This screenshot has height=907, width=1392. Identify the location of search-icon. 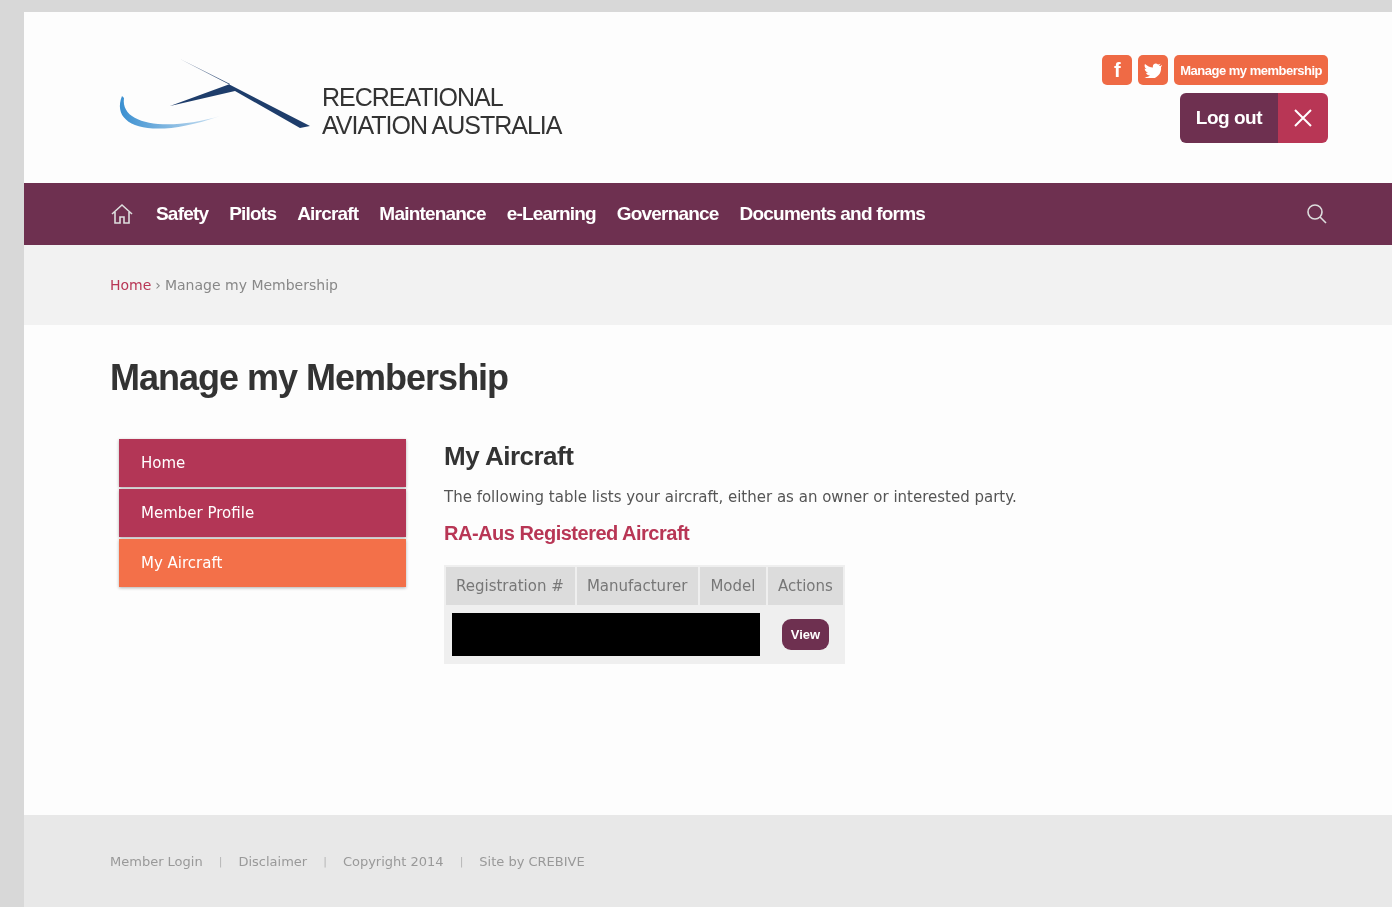
(1317, 214).